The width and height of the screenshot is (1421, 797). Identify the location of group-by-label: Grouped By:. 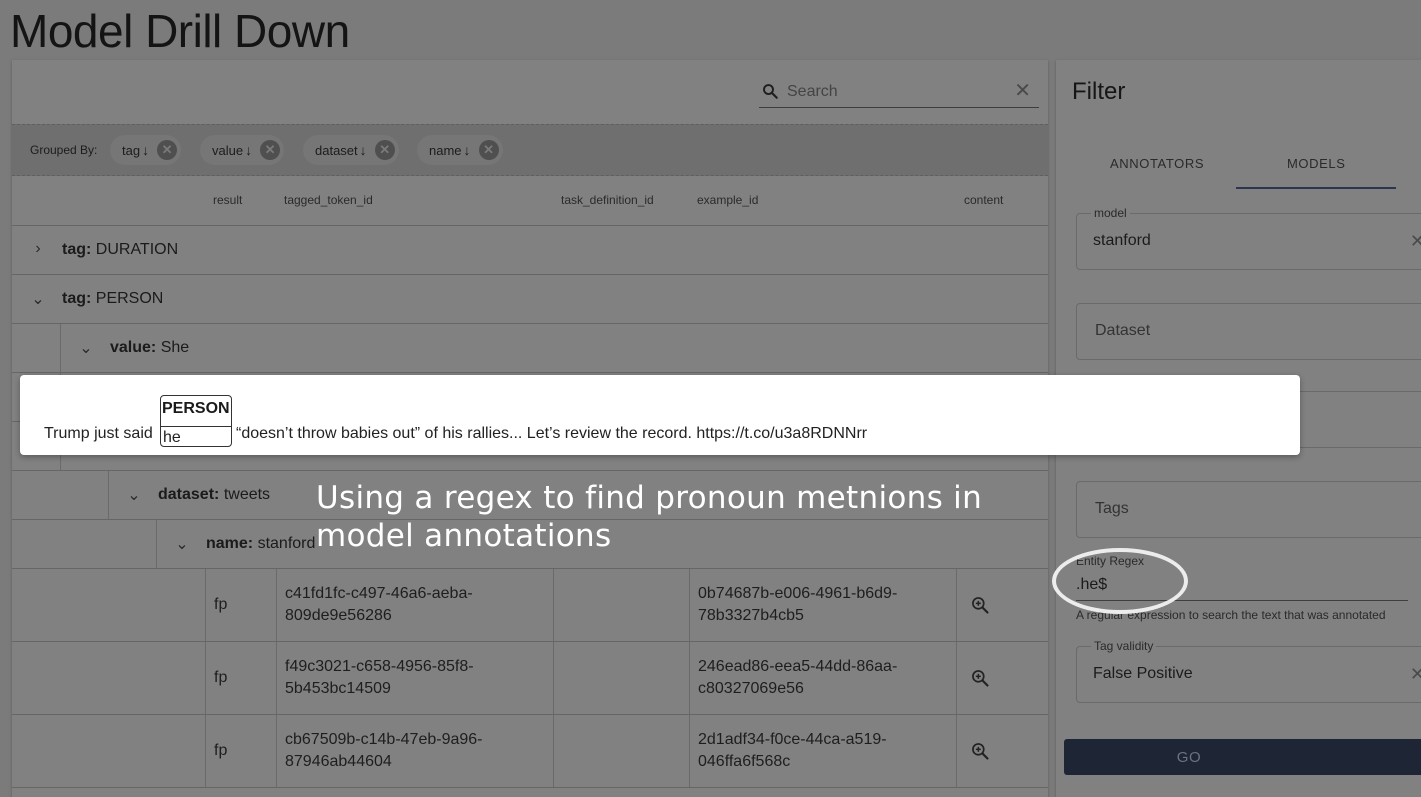
(64, 150).